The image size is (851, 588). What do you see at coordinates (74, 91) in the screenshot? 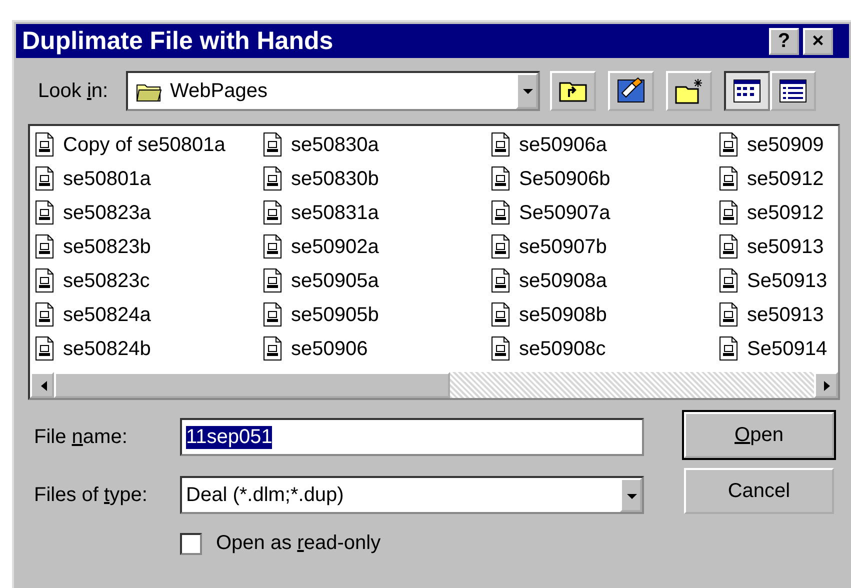
I see `look-in-label: Look in:` at bounding box center [74, 91].